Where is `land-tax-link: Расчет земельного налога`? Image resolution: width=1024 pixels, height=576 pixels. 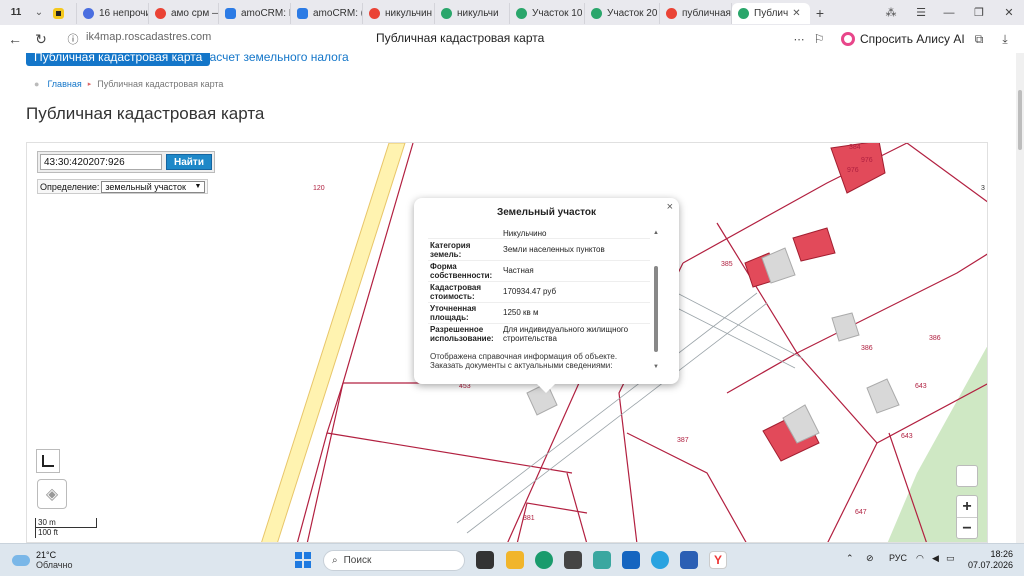 land-tax-link: Расчет земельного налога is located at coordinates (275, 58).